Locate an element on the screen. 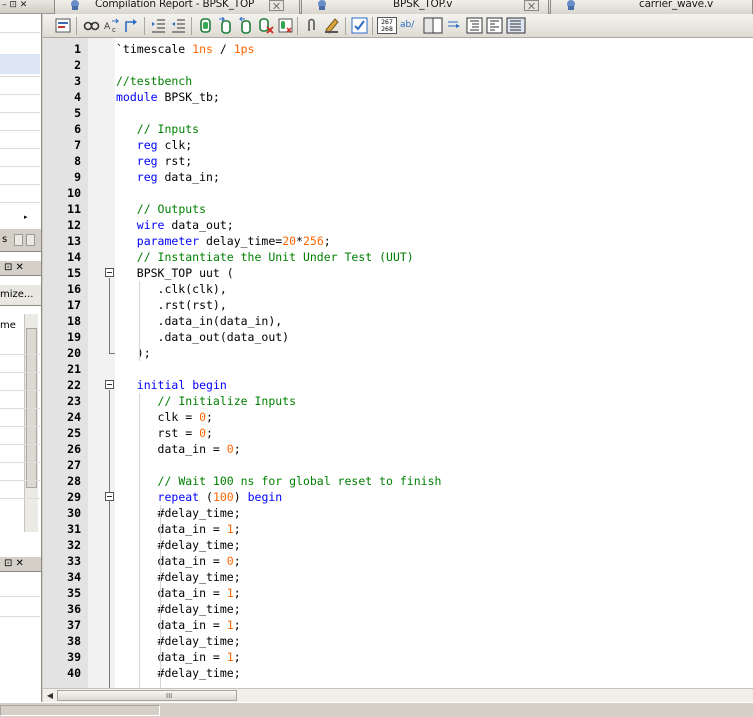  line-number: 34 is located at coordinates (74, 577).